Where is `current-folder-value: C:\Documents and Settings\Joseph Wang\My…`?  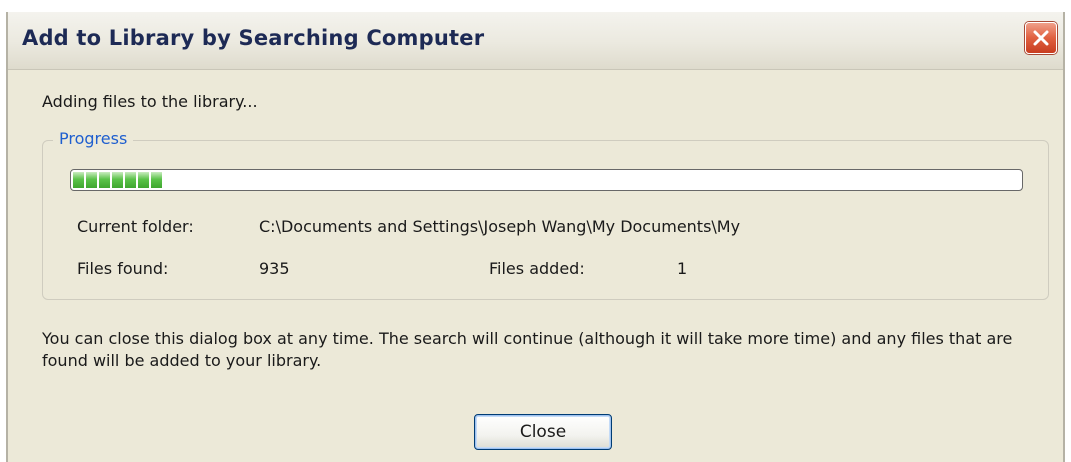
current-folder-value: C:\Documents and Settings\Joseph Wang\My… is located at coordinates (500, 226).